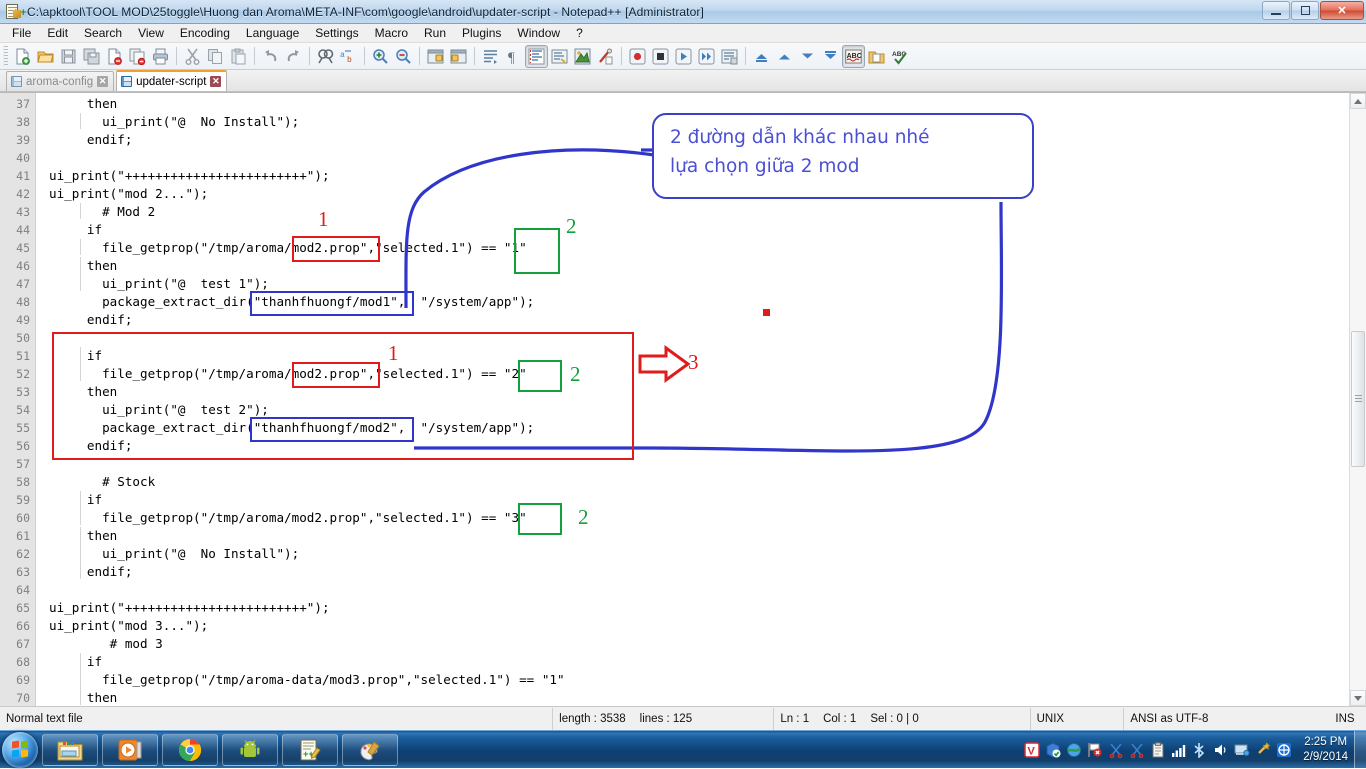 This screenshot has height=769, width=1366. Describe the element at coordinates (137, 56) in the screenshot. I see `close-all-icon` at that location.